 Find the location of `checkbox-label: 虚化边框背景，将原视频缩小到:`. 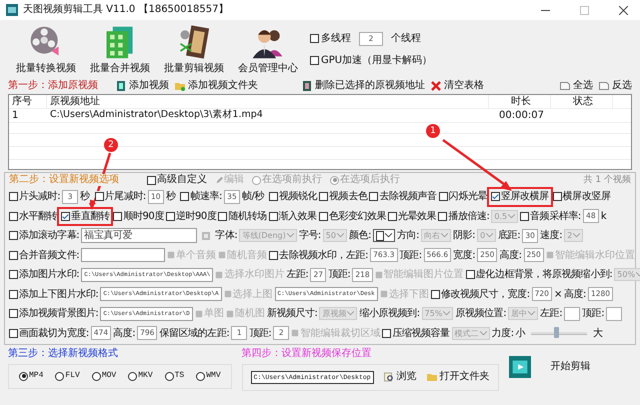

checkbox-label: 虚化边框背景，将原视频缩小到: is located at coordinates (544, 274).